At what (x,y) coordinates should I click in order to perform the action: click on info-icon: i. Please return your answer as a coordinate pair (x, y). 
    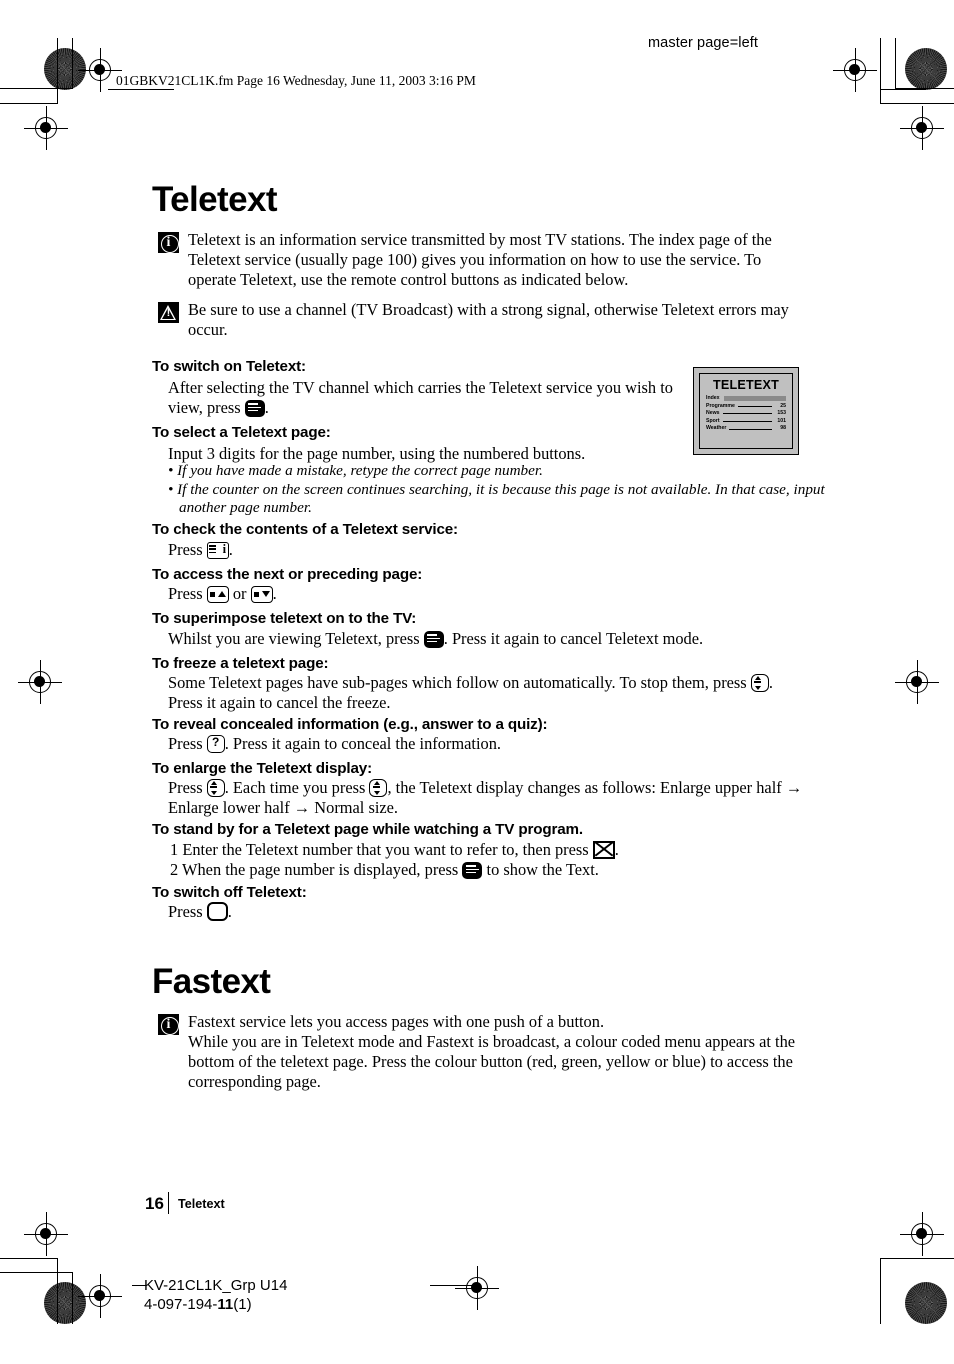
    Looking at the image, I should click on (168, 1024).